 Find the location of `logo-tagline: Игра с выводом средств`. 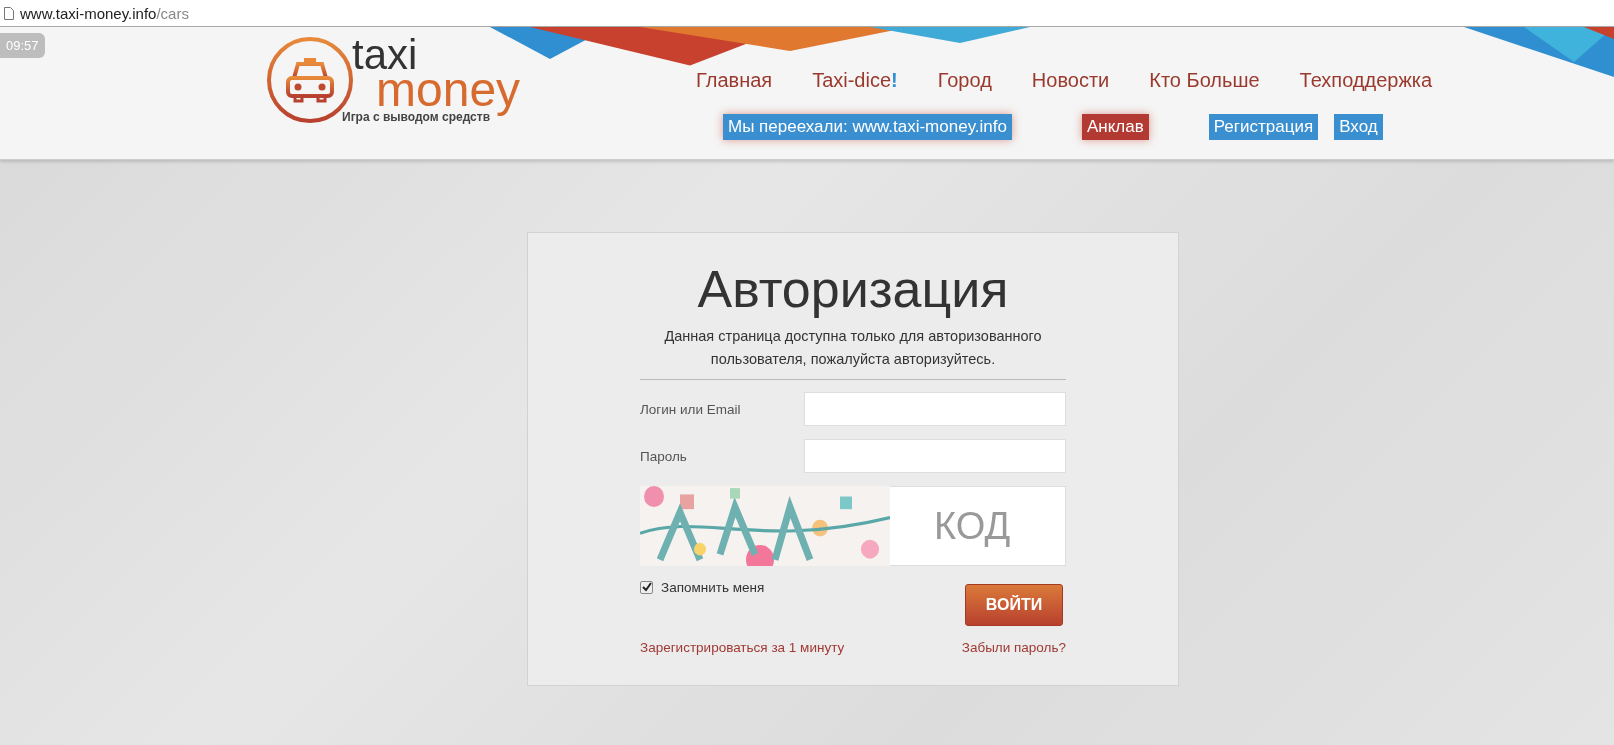

logo-tagline: Игра с выводом средств is located at coordinates (416, 117).